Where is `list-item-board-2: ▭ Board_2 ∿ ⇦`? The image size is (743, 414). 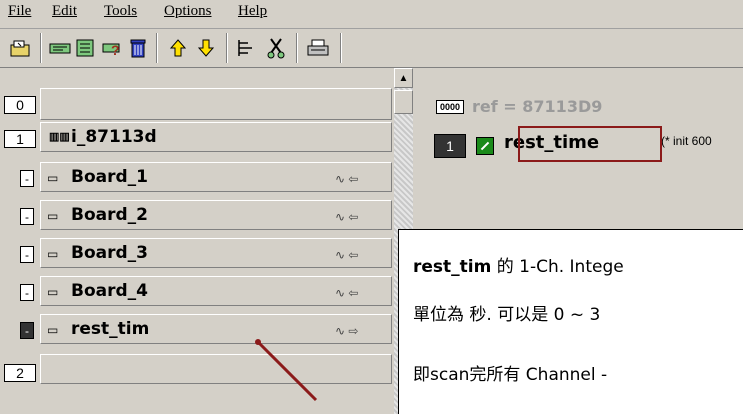 list-item-board-2: ▭ Board_2 ∿ ⇦ is located at coordinates (216, 215).